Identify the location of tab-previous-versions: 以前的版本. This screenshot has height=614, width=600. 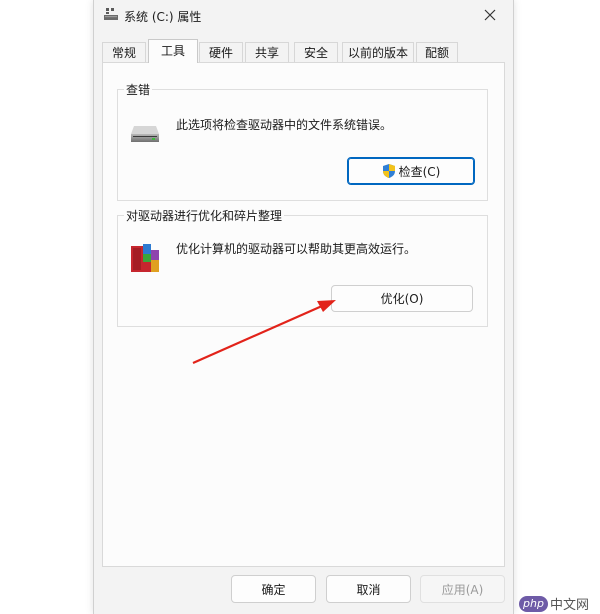
(378, 52).